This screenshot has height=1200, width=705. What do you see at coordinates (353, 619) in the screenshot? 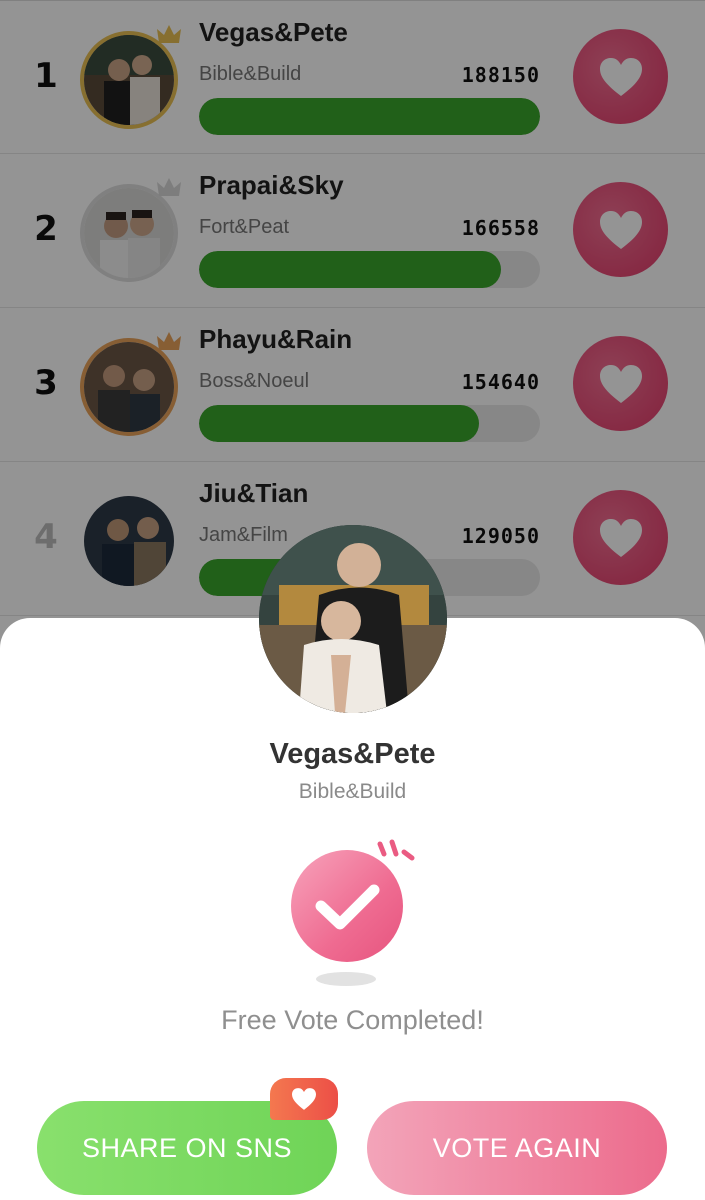
I see `selected-pair-avatar` at bounding box center [353, 619].